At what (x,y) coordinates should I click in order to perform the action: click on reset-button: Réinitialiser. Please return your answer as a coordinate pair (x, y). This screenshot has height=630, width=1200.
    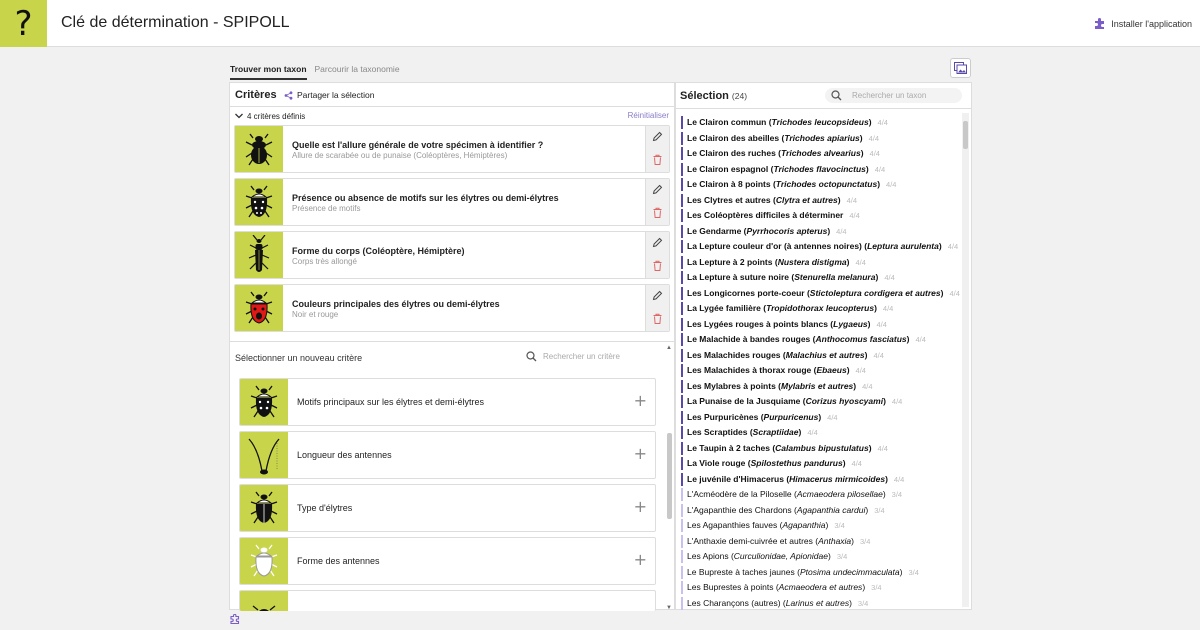
    Looking at the image, I should click on (648, 115).